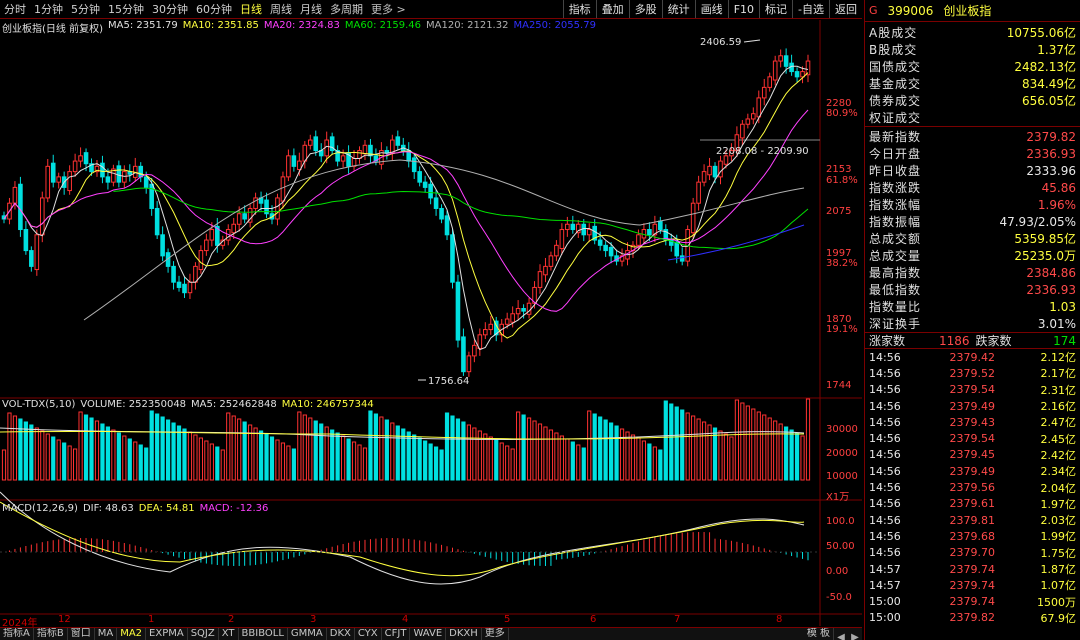 This screenshot has width=1080, height=640. What do you see at coordinates (1058, 488) in the screenshot?
I see `tick-volume: 2.04亿` at bounding box center [1058, 488].